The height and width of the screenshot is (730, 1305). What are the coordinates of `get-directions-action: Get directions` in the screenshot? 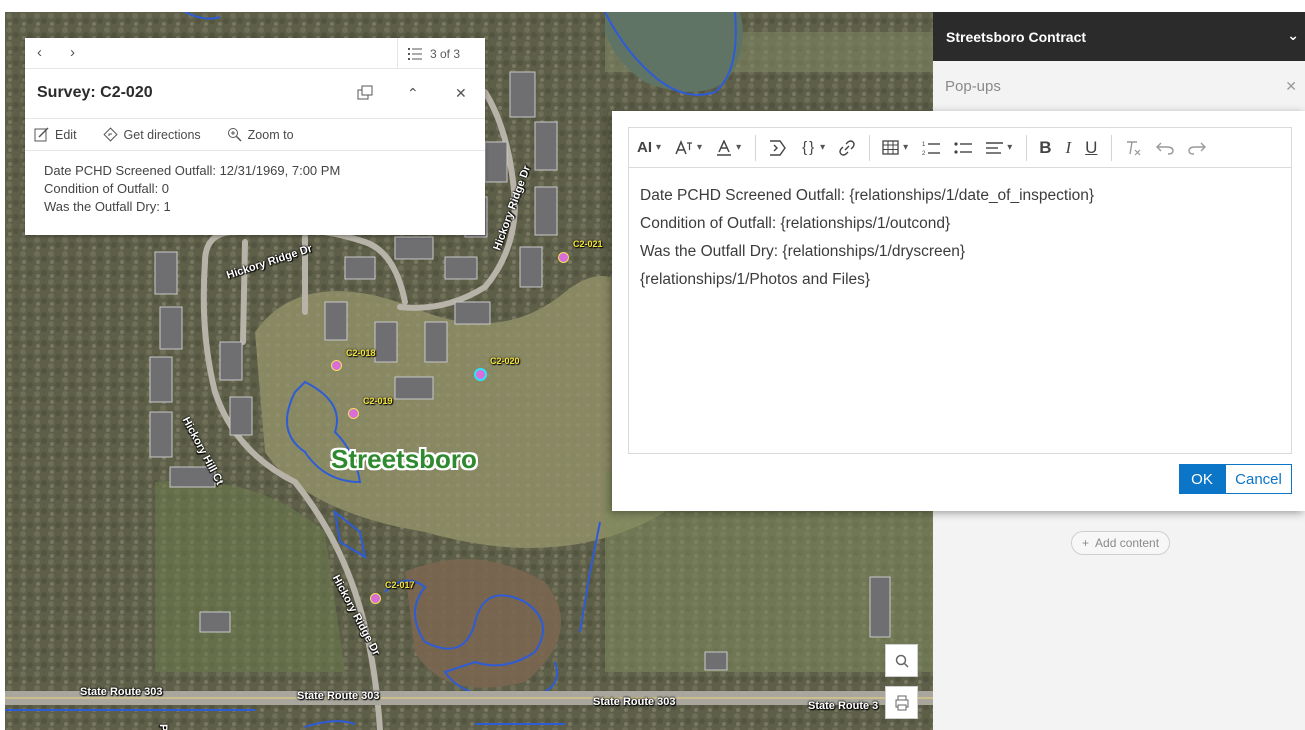 It's located at (151, 134).